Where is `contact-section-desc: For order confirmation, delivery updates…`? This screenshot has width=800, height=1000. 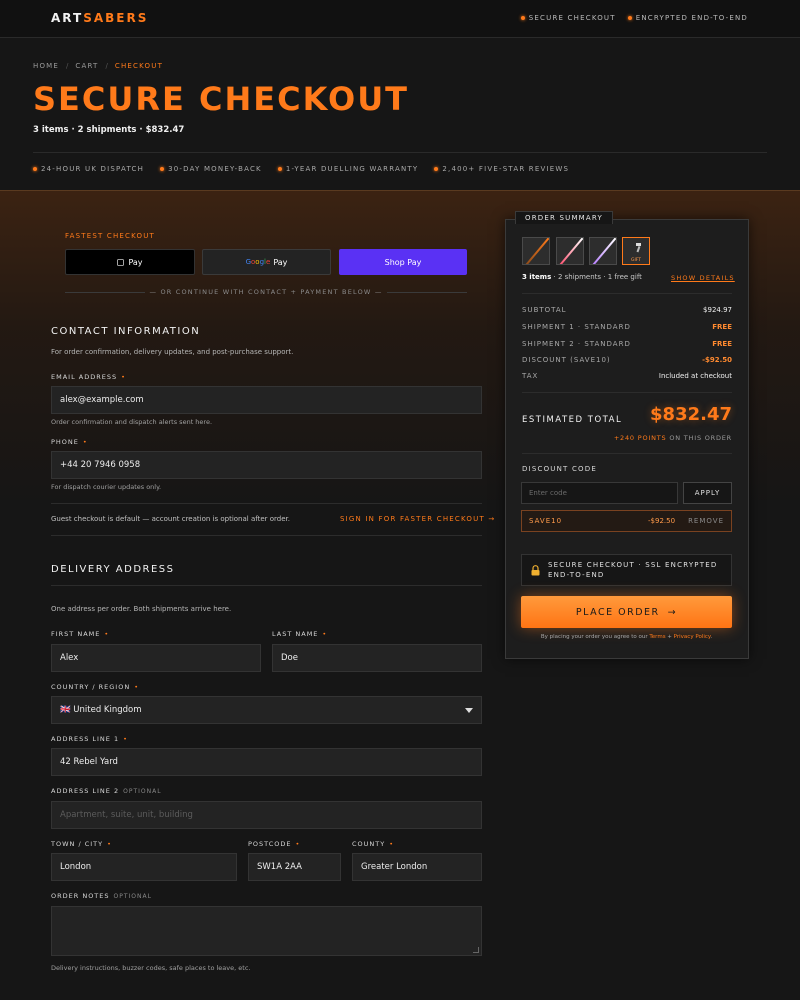
contact-section-desc: For order confirmation, delivery updates… is located at coordinates (172, 352).